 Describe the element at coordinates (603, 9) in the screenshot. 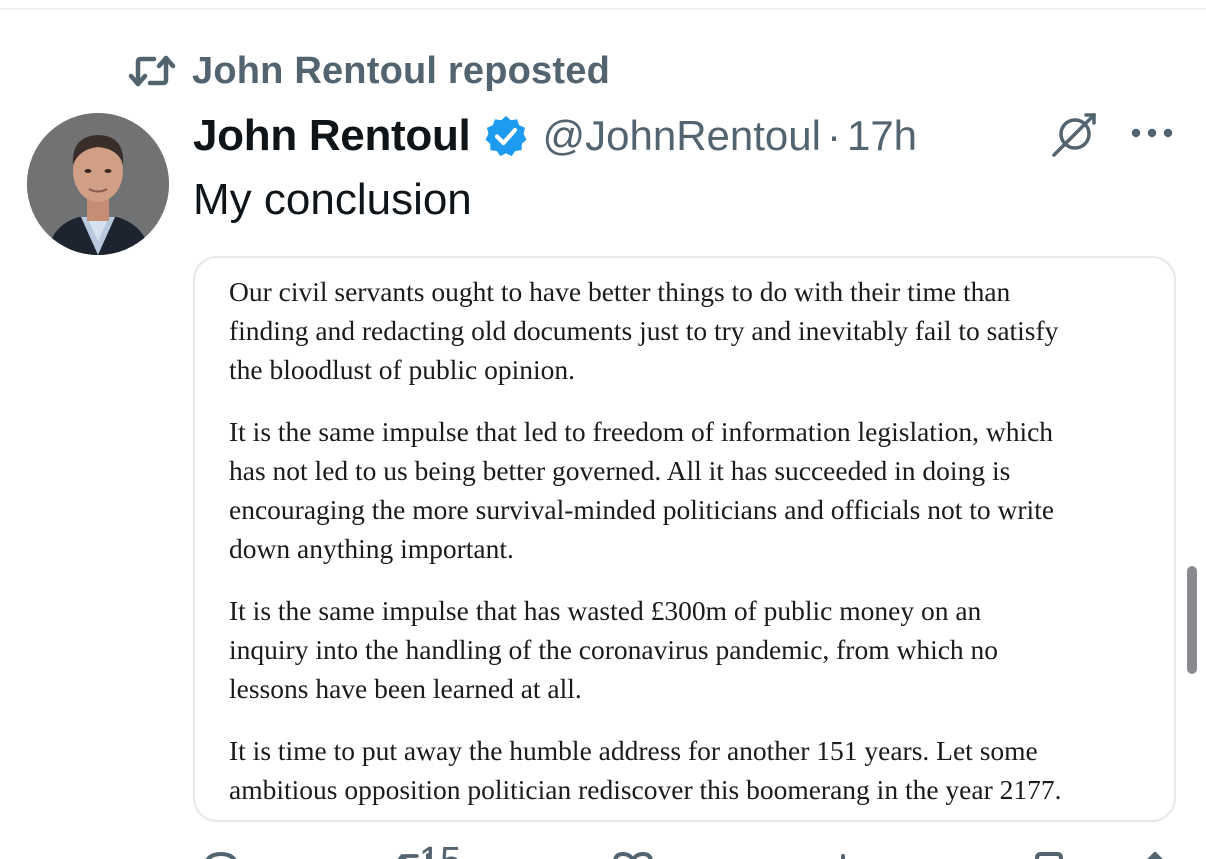

I see `top-divider` at that location.